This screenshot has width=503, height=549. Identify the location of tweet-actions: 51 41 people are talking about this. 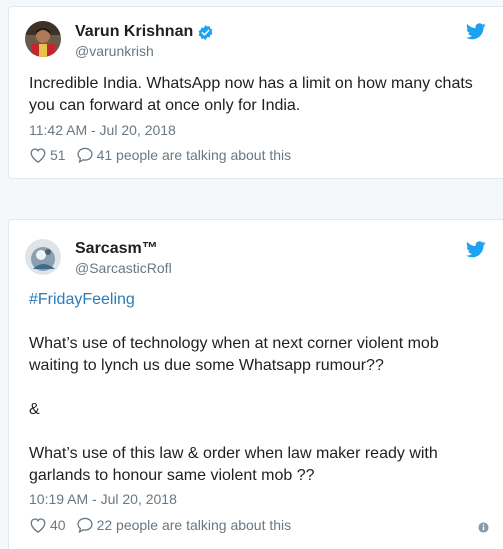
(160, 155).